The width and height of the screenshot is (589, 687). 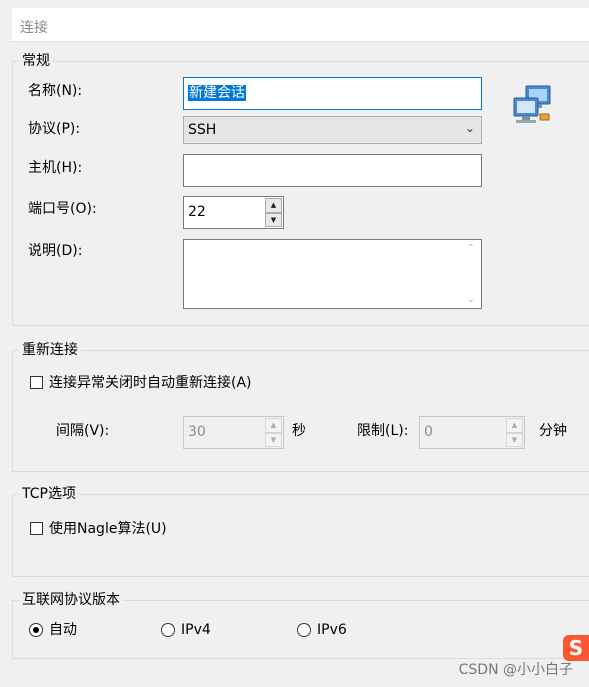 I want to click on chevron-down-icon: ⌄, so click(x=469, y=128).